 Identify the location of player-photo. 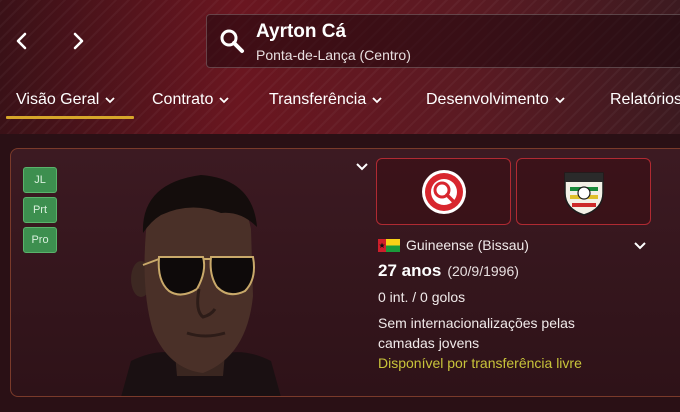
(201, 285).